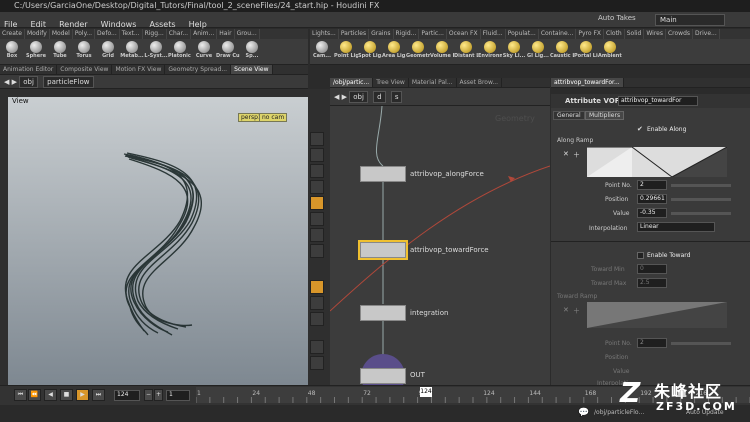 Image resolution: width=750 pixels, height=422 pixels. What do you see at coordinates (657, 315) in the screenshot?
I see `toward-ramp-graph` at bounding box center [657, 315].